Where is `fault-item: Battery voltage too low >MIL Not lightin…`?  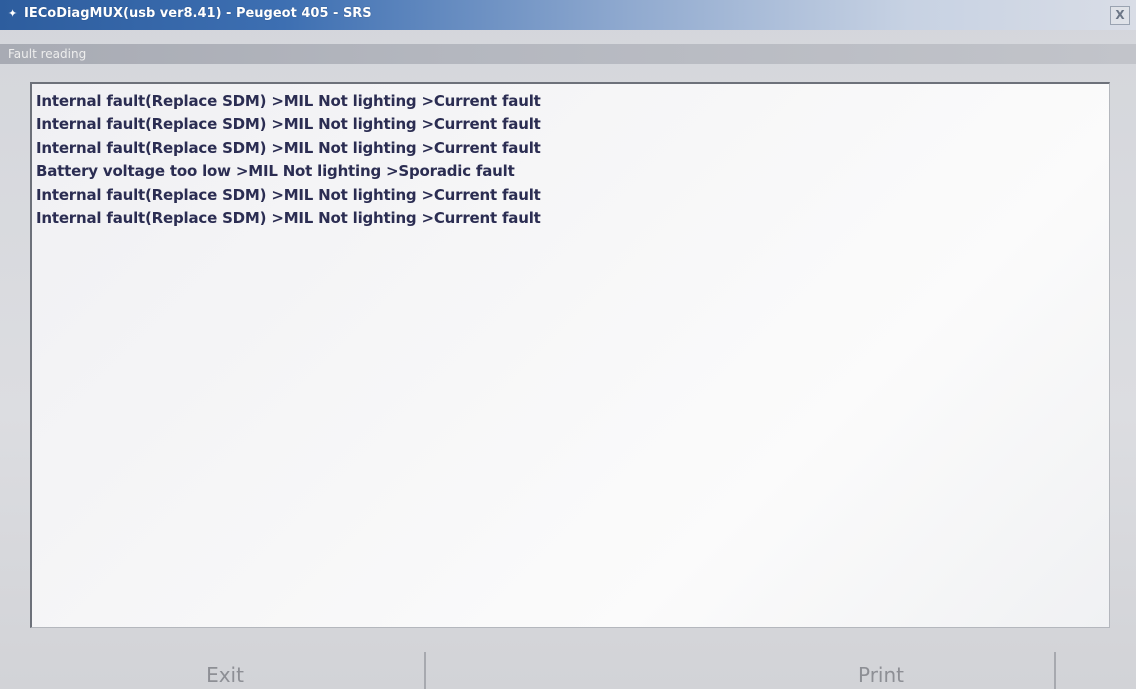 fault-item: Battery voltage too low >MIL Not lightin… is located at coordinates (572, 171).